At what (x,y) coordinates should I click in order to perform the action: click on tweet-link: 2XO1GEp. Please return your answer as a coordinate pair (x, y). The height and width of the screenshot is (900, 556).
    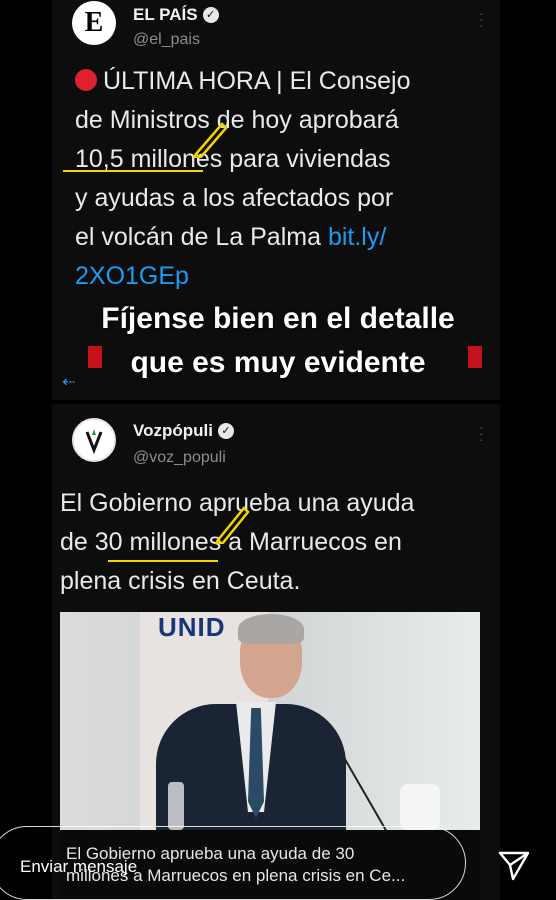
    Looking at the image, I should click on (285, 276).